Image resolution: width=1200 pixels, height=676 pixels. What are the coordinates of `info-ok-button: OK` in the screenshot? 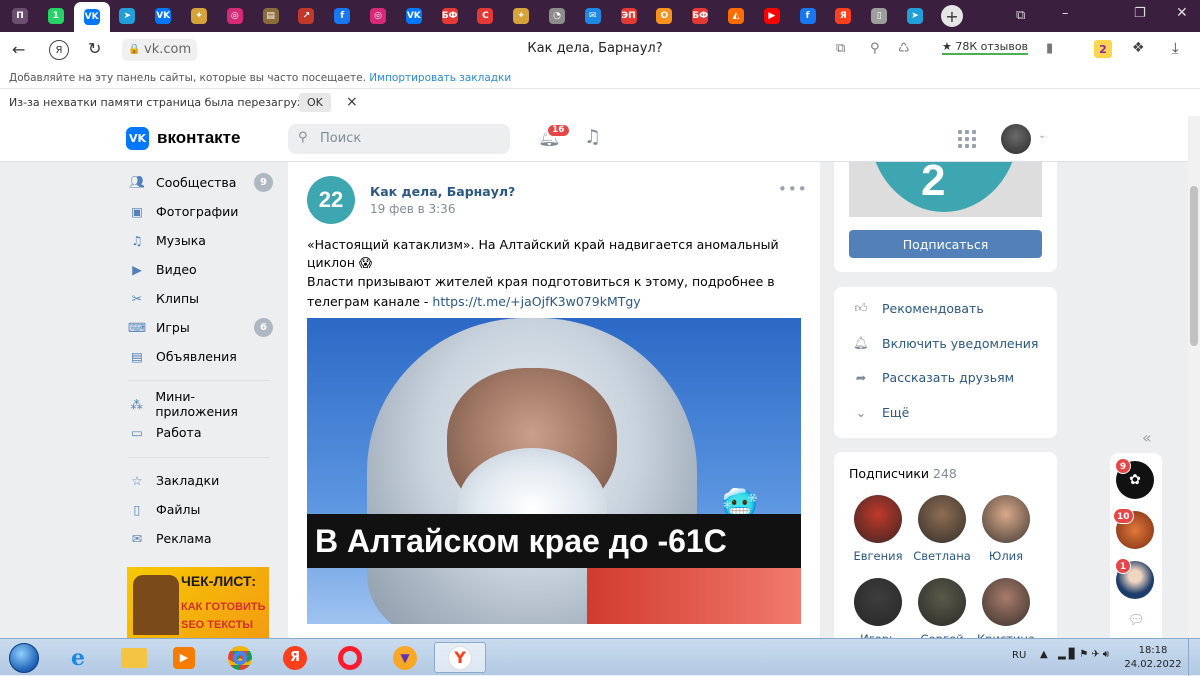 It's located at (315, 102).